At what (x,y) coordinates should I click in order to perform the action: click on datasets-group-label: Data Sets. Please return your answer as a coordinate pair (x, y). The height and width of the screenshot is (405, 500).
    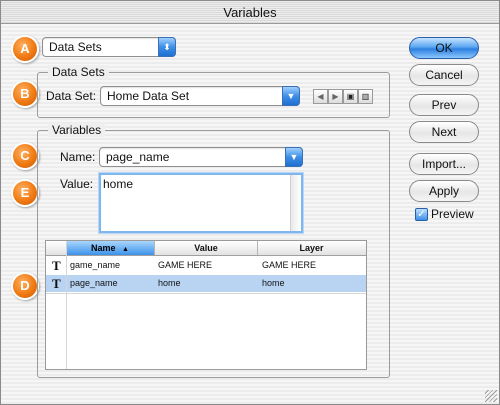
    Looking at the image, I should click on (78, 72).